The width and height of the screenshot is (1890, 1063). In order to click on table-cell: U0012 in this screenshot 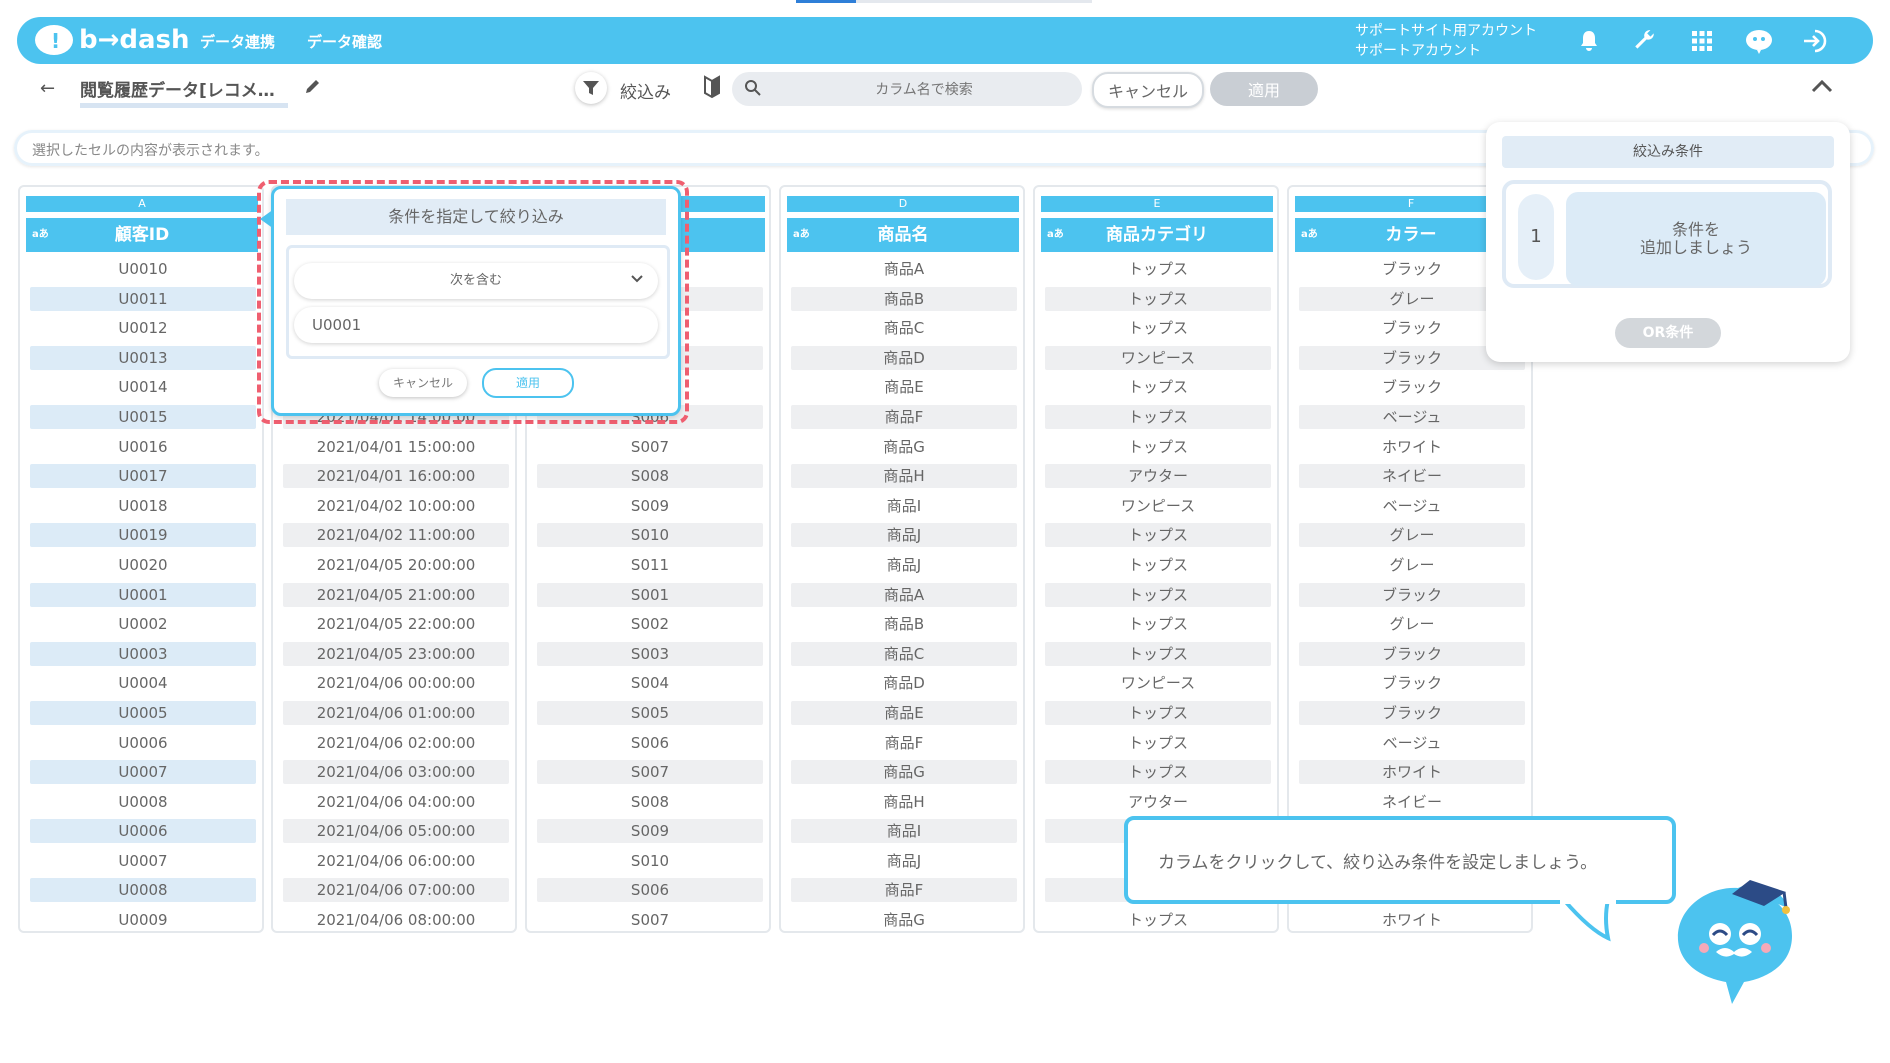, I will do `click(143, 328)`.